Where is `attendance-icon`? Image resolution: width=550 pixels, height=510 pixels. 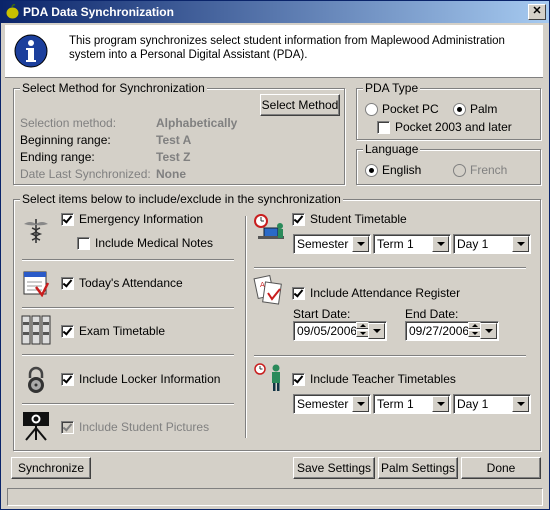 attendance-icon is located at coordinates (36, 284).